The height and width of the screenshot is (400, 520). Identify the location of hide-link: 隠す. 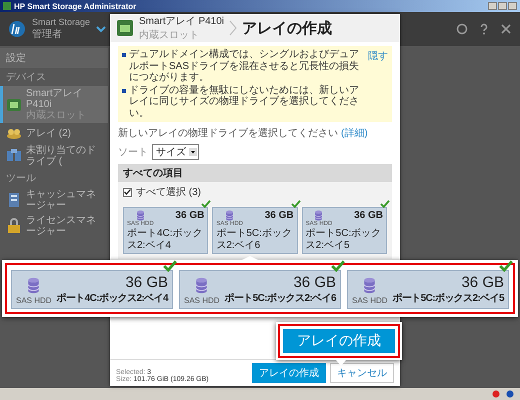
(378, 84).